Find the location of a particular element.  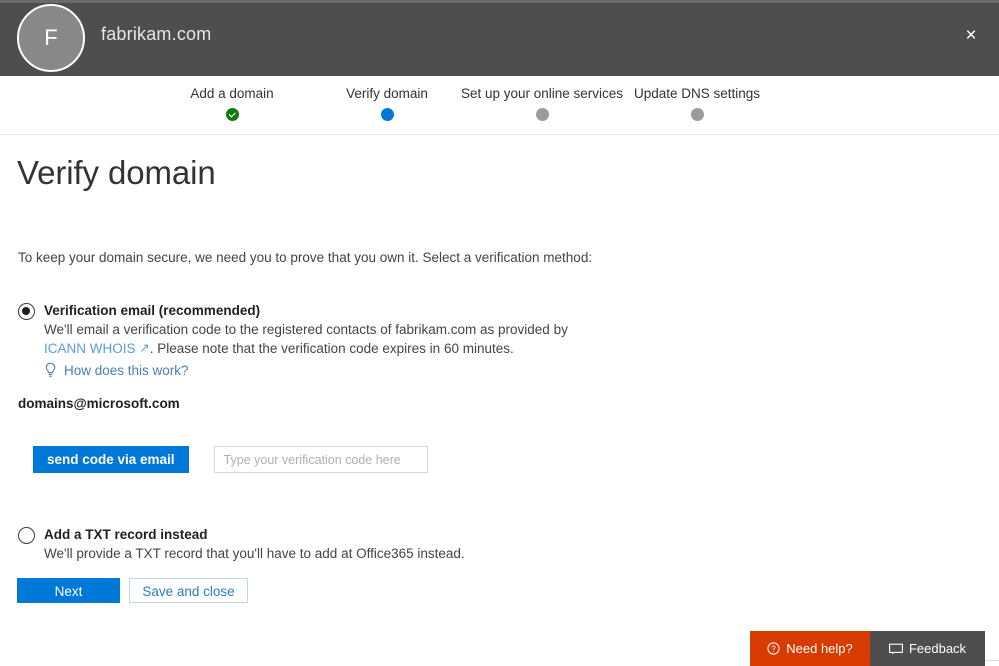

step-set-up-online-services: Set up your online services is located at coordinates (542, 103).